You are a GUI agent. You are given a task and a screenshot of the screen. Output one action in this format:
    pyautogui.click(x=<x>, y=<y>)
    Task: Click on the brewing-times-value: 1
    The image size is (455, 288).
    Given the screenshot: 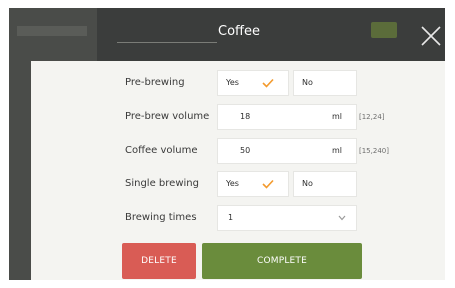 What is the action you would take?
    pyautogui.click(x=231, y=217)
    